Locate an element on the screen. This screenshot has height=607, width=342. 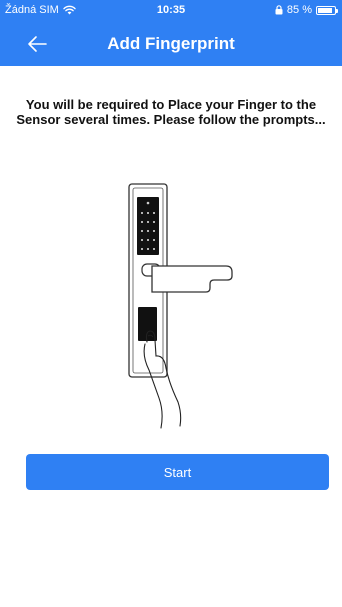
app-header: Žádná SIM 10:35 85 % Add Fingerprint is located at coordinates (171, 33).